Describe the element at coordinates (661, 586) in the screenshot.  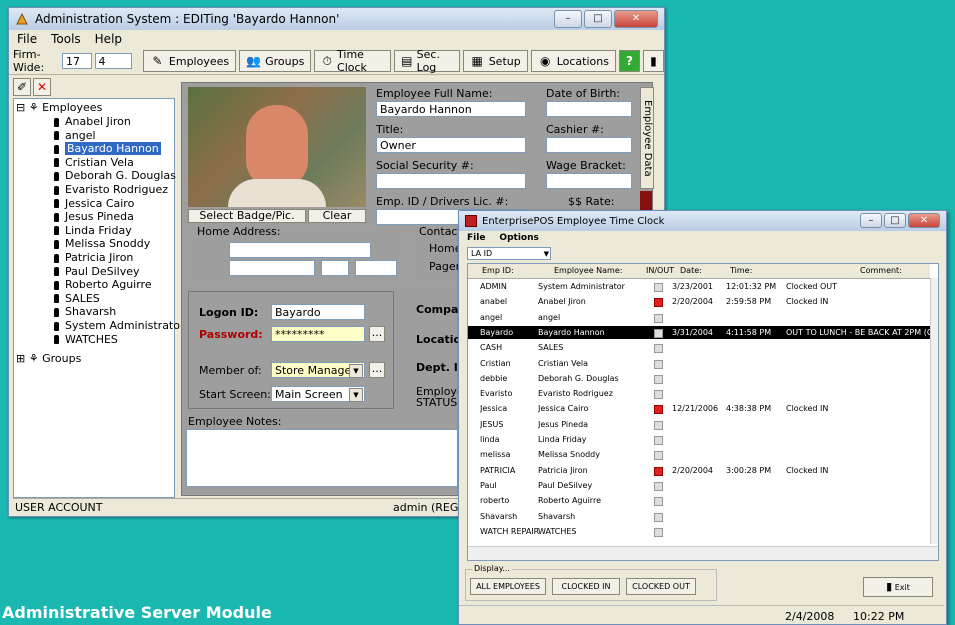
I see `clocked-out-button: CLOCKED OUT` at that location.